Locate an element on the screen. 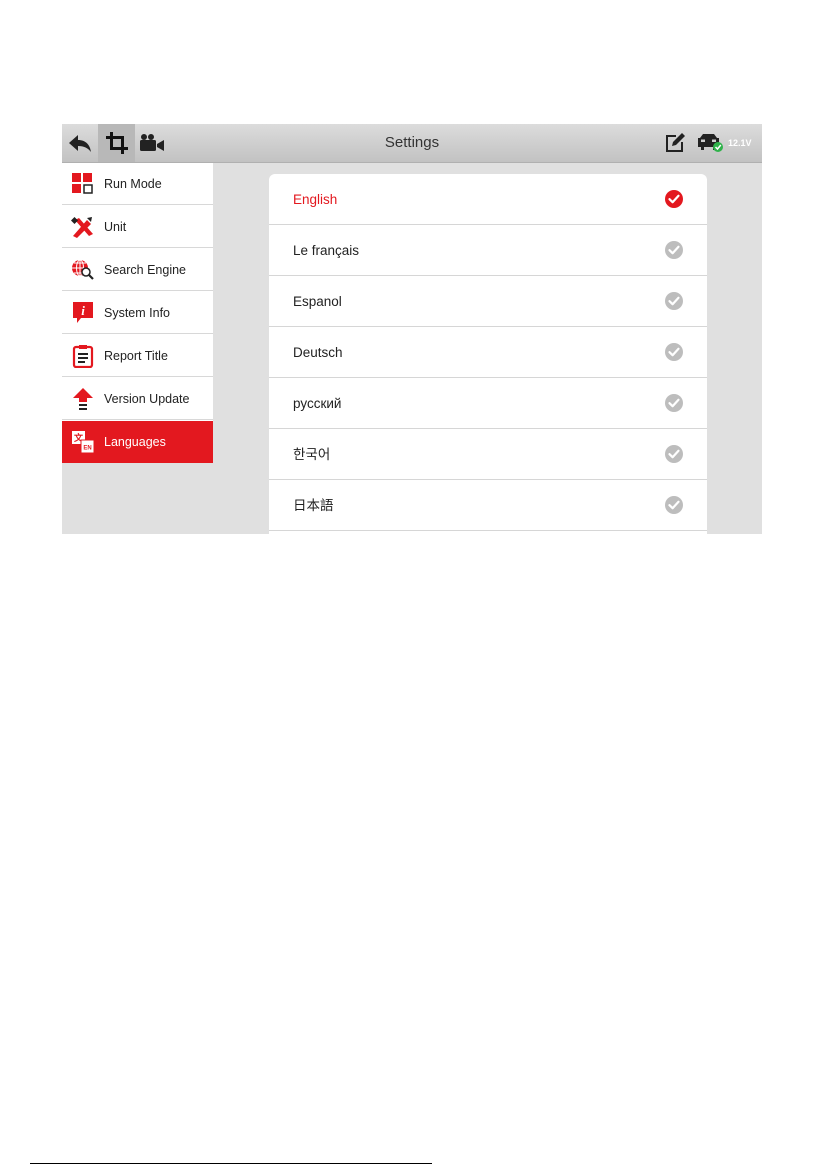  vehicle-connected-icon is located at coordinates (710, 143).